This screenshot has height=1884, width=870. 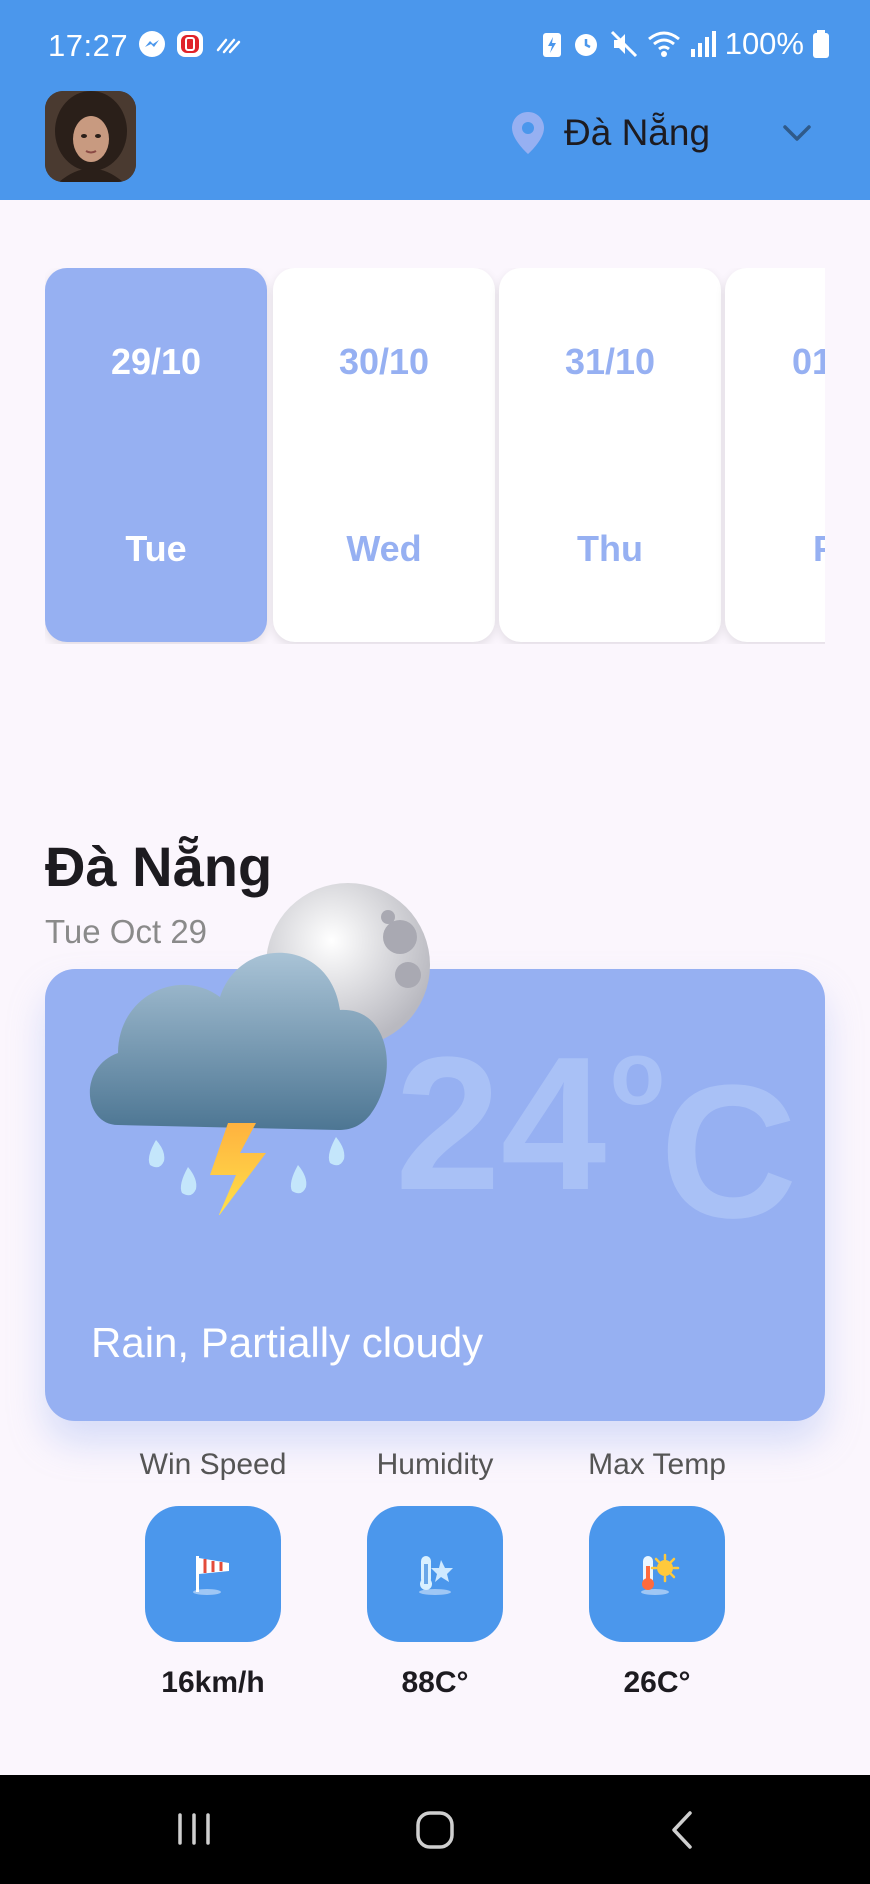 I want to click on temperature-unit: C, so click(x=729, y=1152).